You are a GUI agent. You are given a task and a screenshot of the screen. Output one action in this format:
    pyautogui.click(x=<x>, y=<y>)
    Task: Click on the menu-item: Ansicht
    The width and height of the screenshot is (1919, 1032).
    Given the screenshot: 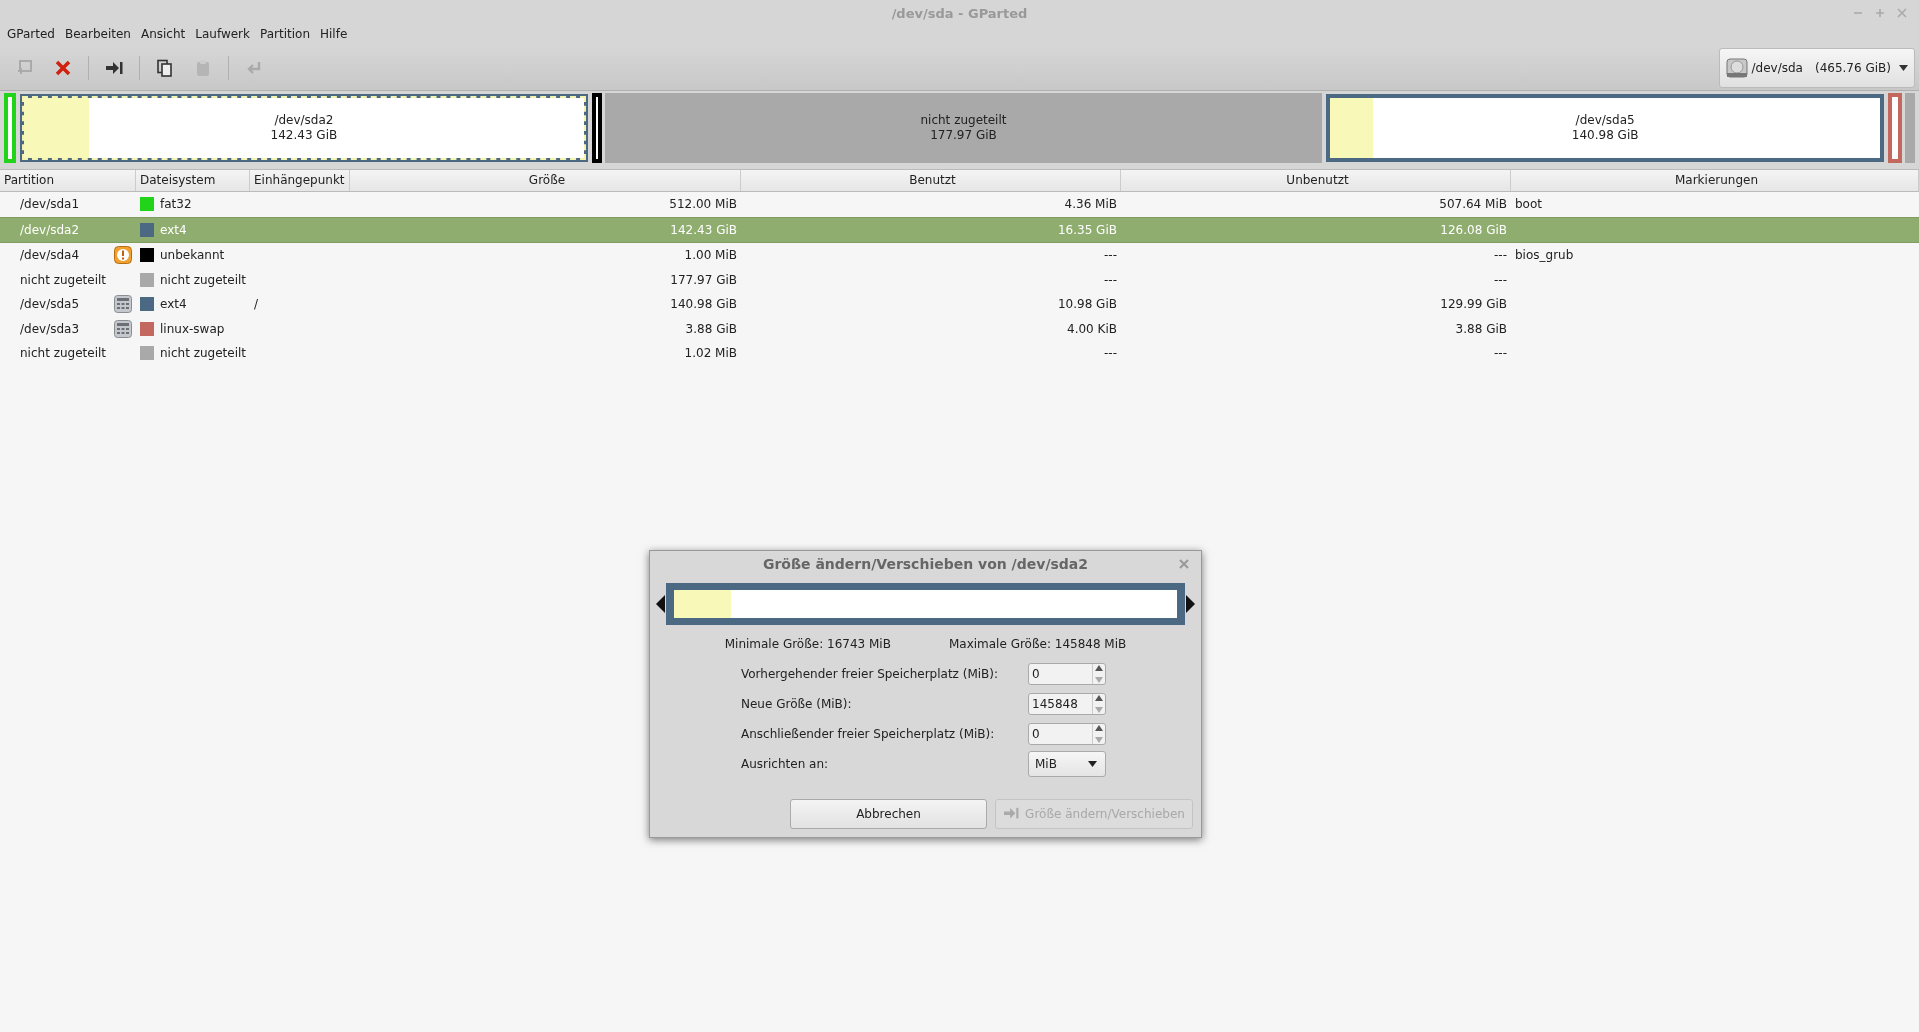 What is the action you would take?
    pyautogui.click(x=163, y=34)
    